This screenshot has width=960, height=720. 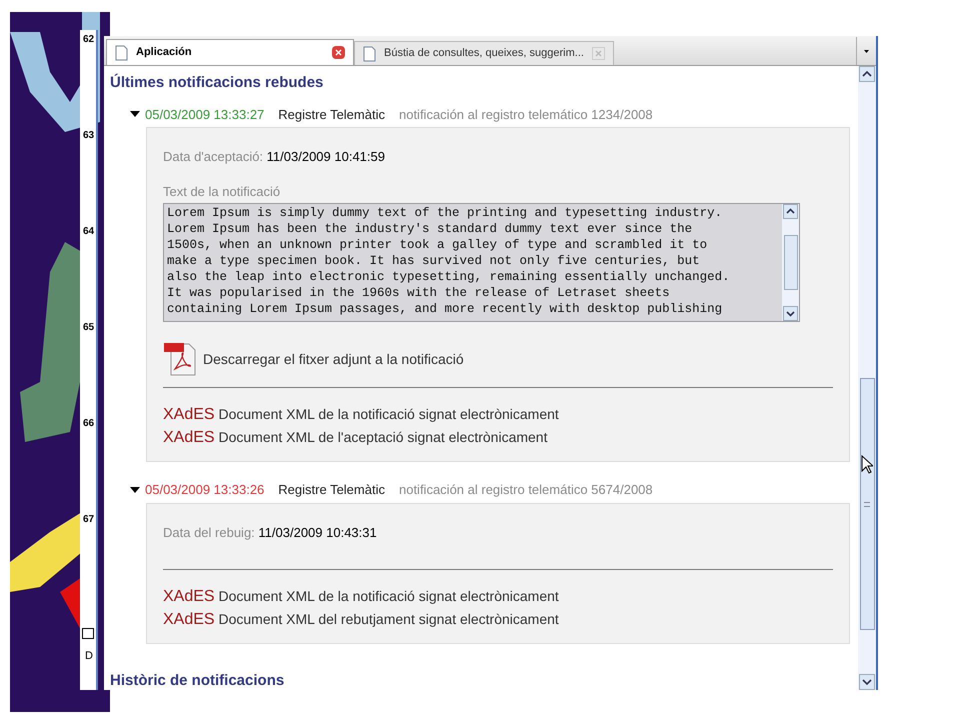 I want to click on ruler-label: 67, so click(x=88, y=520).